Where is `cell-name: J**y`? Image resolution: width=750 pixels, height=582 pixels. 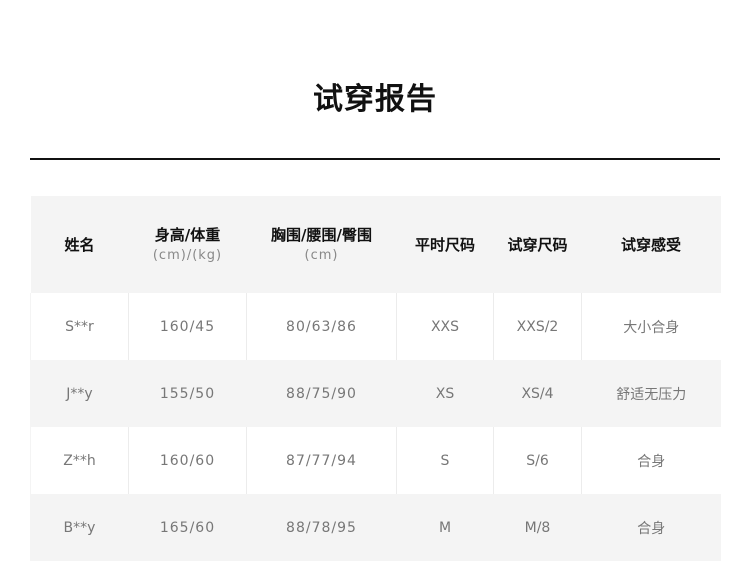
cell-name: J**y is located at coordinates (79, 393).